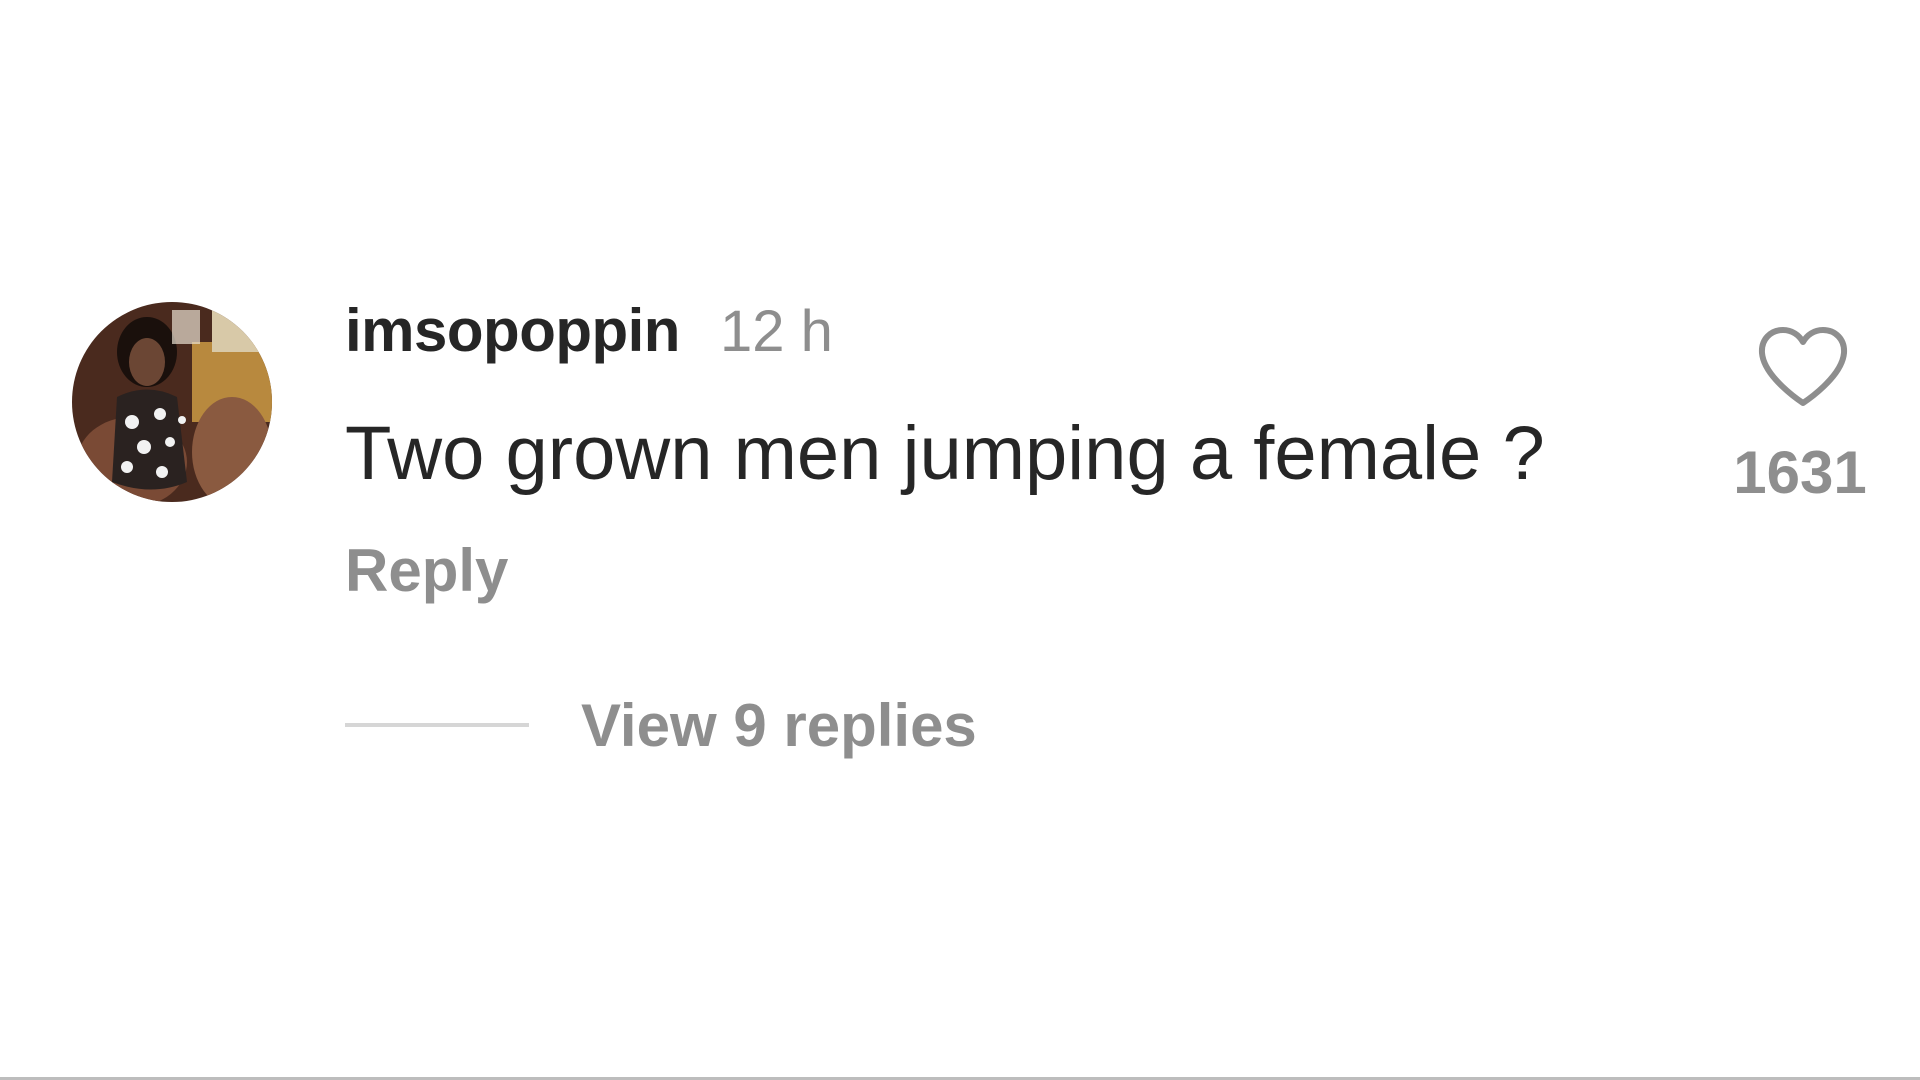 The width and height of the screenshot is (1920, 1080). I want to click on replies-divider, so click(437, 725).